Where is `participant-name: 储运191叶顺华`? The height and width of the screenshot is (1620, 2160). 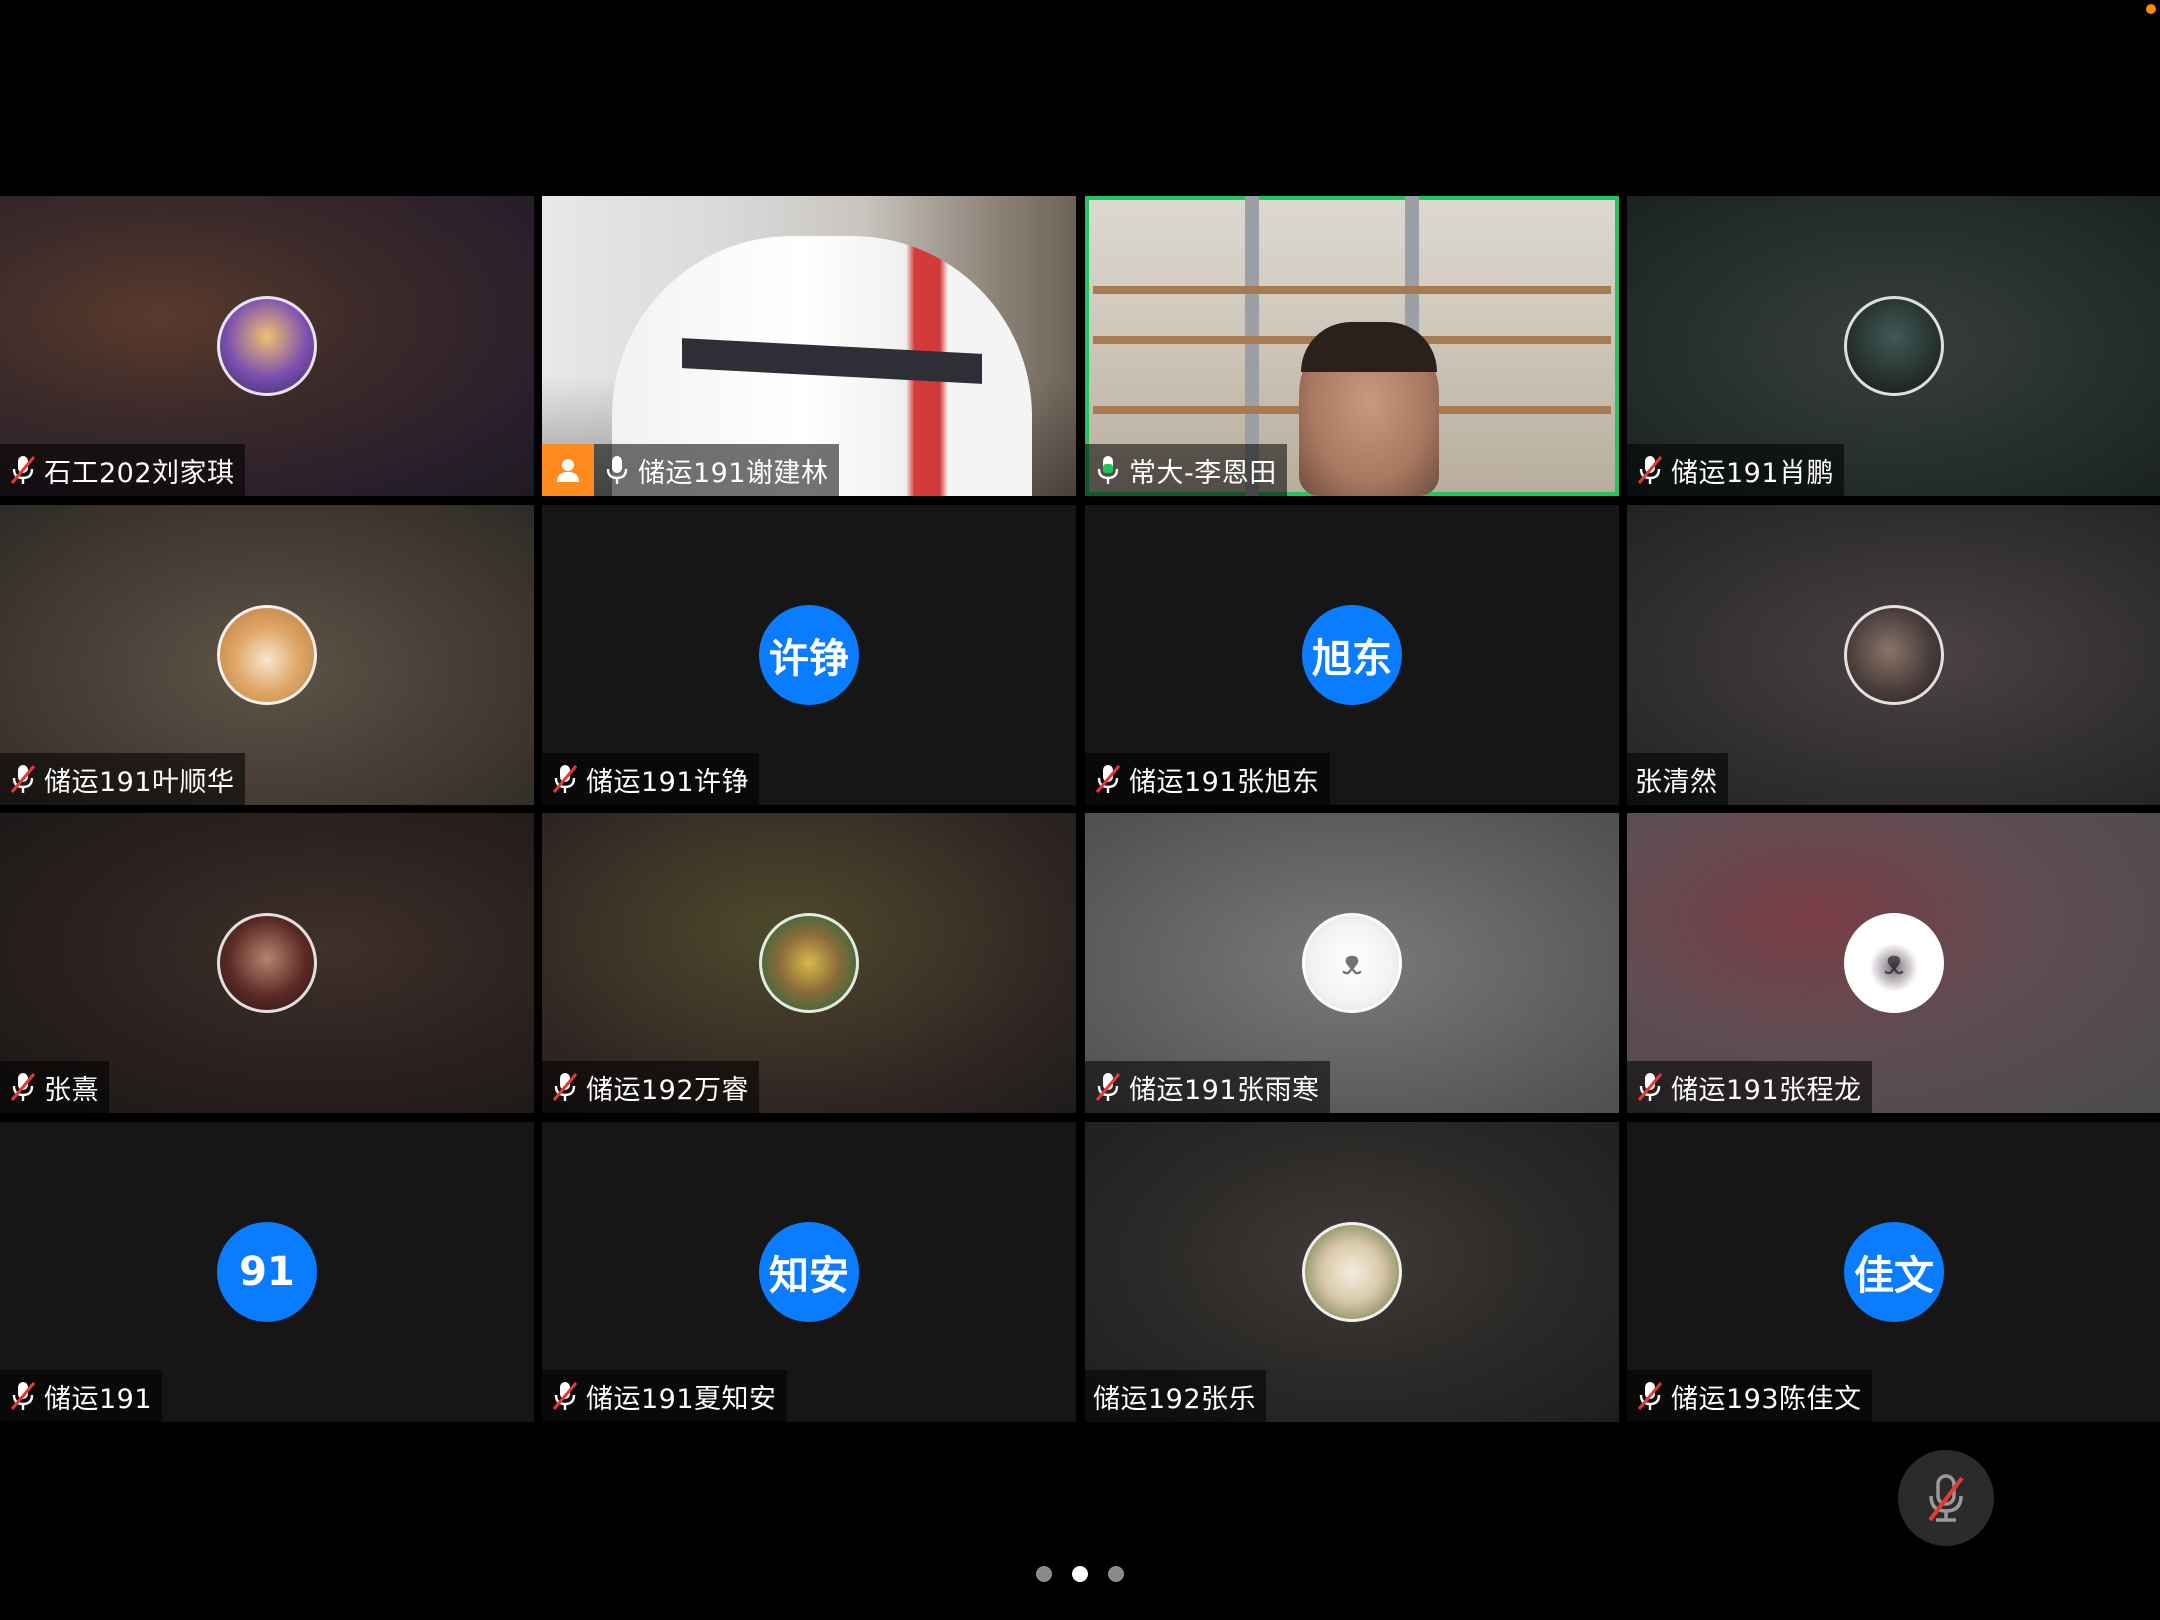 participant-name: 储运191叶顺华 is located at coordinates (139, 782).